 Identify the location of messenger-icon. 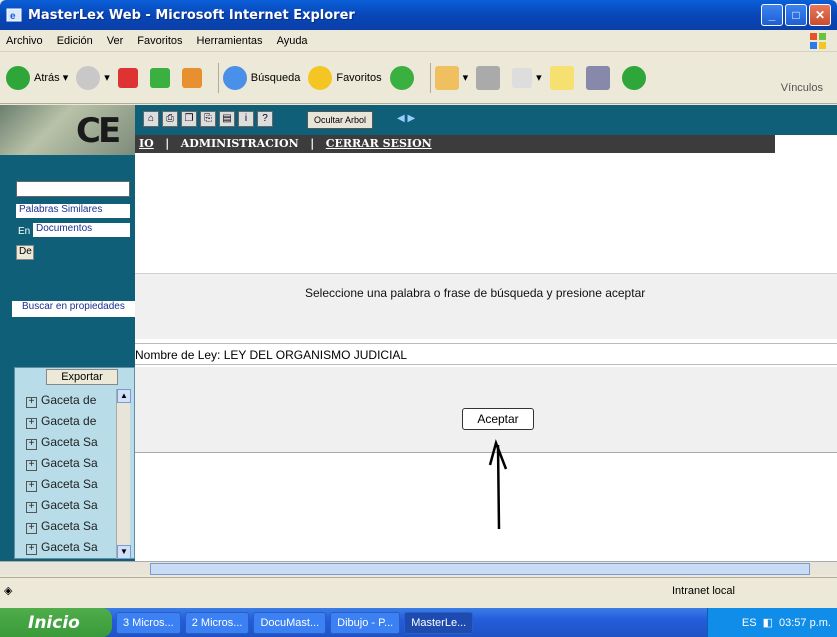
(633, 77).